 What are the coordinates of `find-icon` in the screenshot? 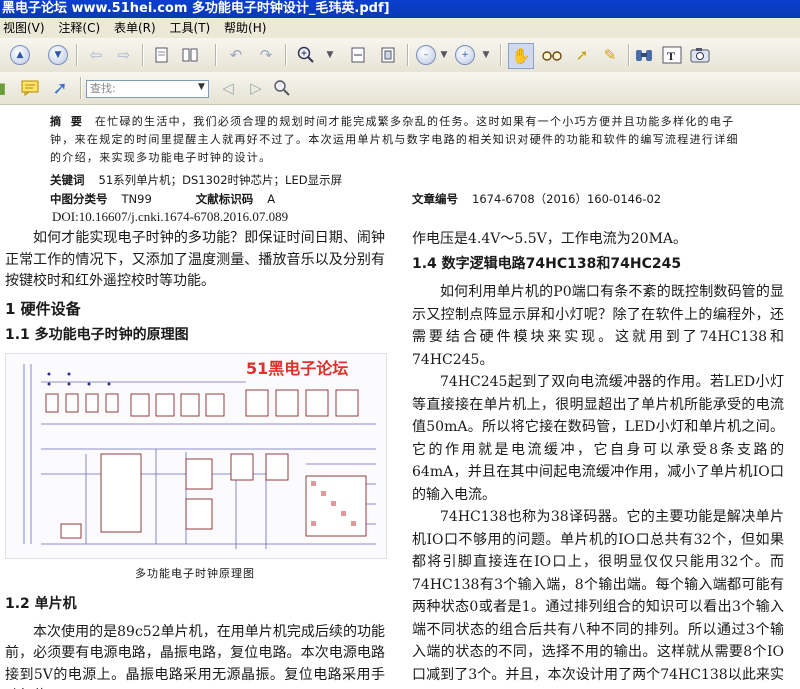 It's located at (282, 88).